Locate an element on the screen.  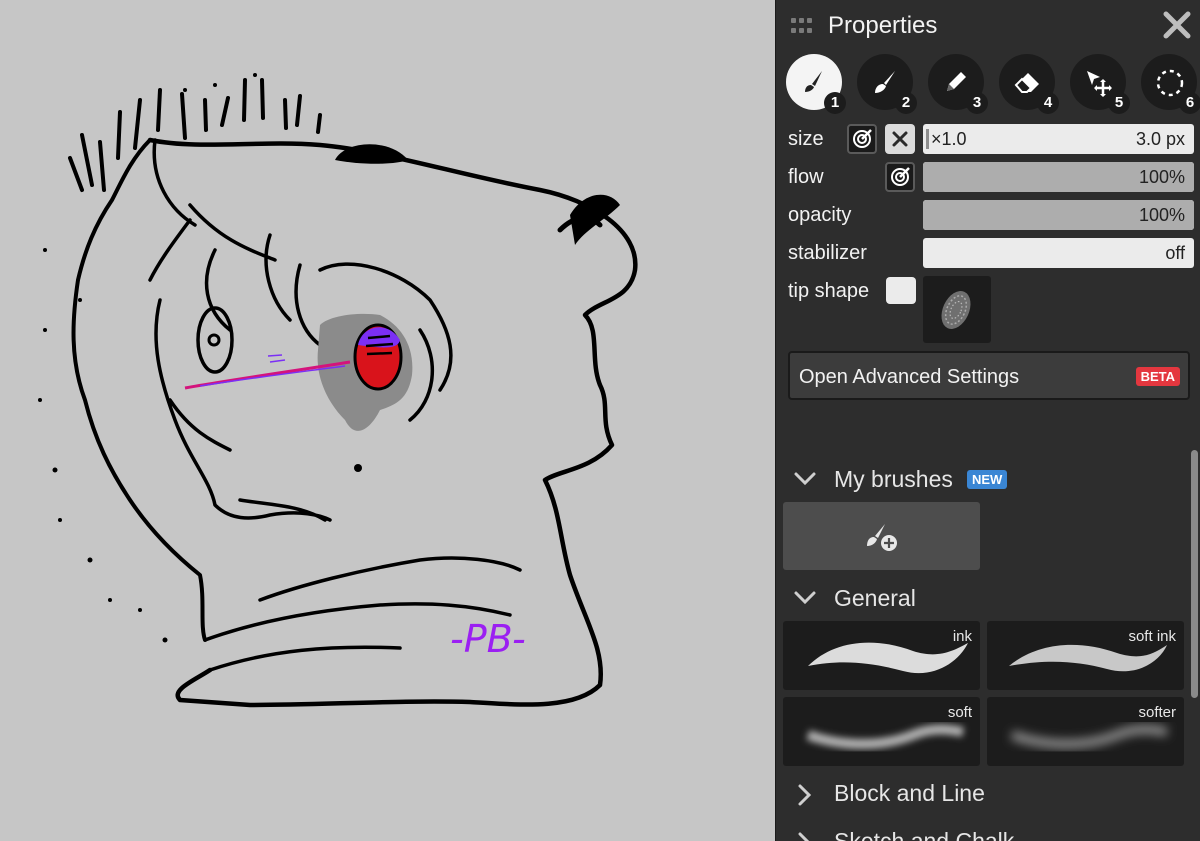
new-badge: NEW is located at coordinates (987, 479).